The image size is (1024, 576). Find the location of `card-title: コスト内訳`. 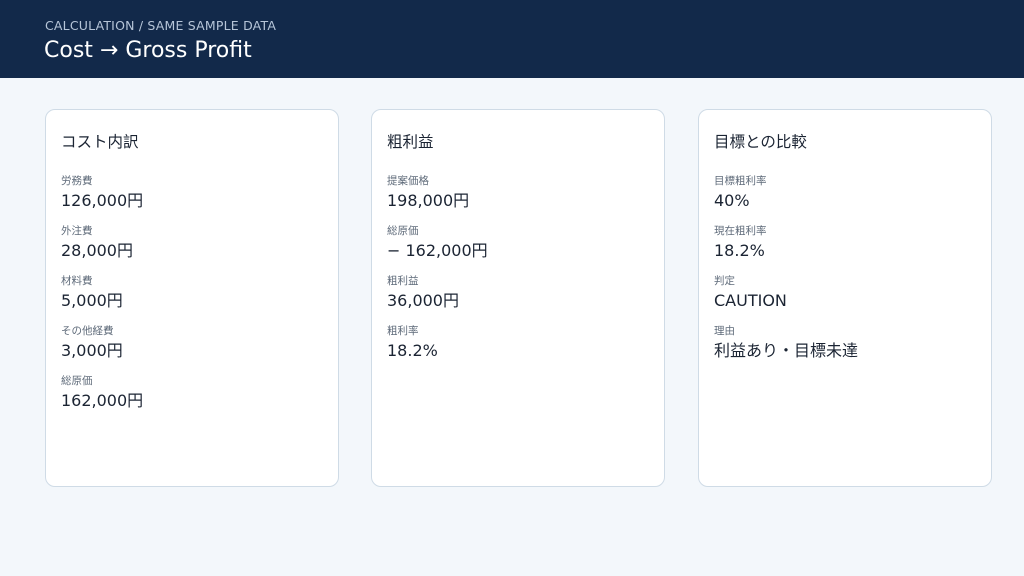

card-title: コスト内訳 is located at coordinates (100, 142).